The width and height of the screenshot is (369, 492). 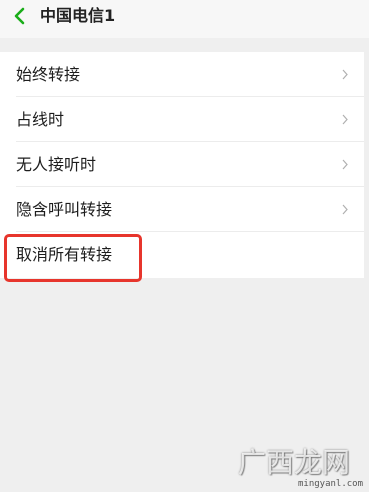 What do you see at coordinates (56, 164) in the screenshot?
I see `menu-item-label: 无人接听时` at bounding box center [56, 164].